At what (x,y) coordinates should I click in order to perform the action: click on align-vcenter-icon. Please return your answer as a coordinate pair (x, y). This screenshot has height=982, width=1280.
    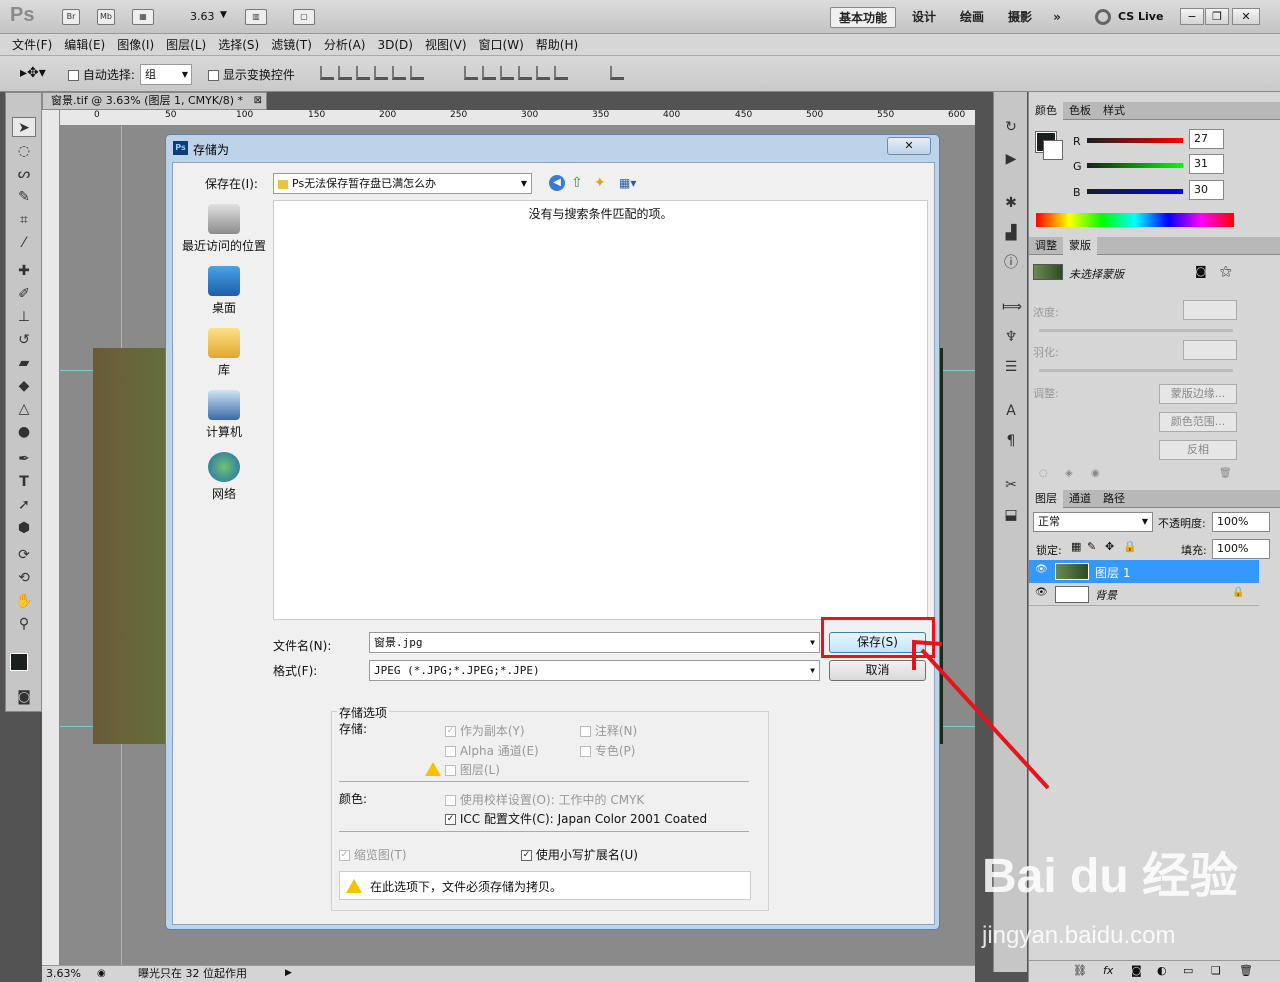
    Looking at the image, I should click on (345, 73).